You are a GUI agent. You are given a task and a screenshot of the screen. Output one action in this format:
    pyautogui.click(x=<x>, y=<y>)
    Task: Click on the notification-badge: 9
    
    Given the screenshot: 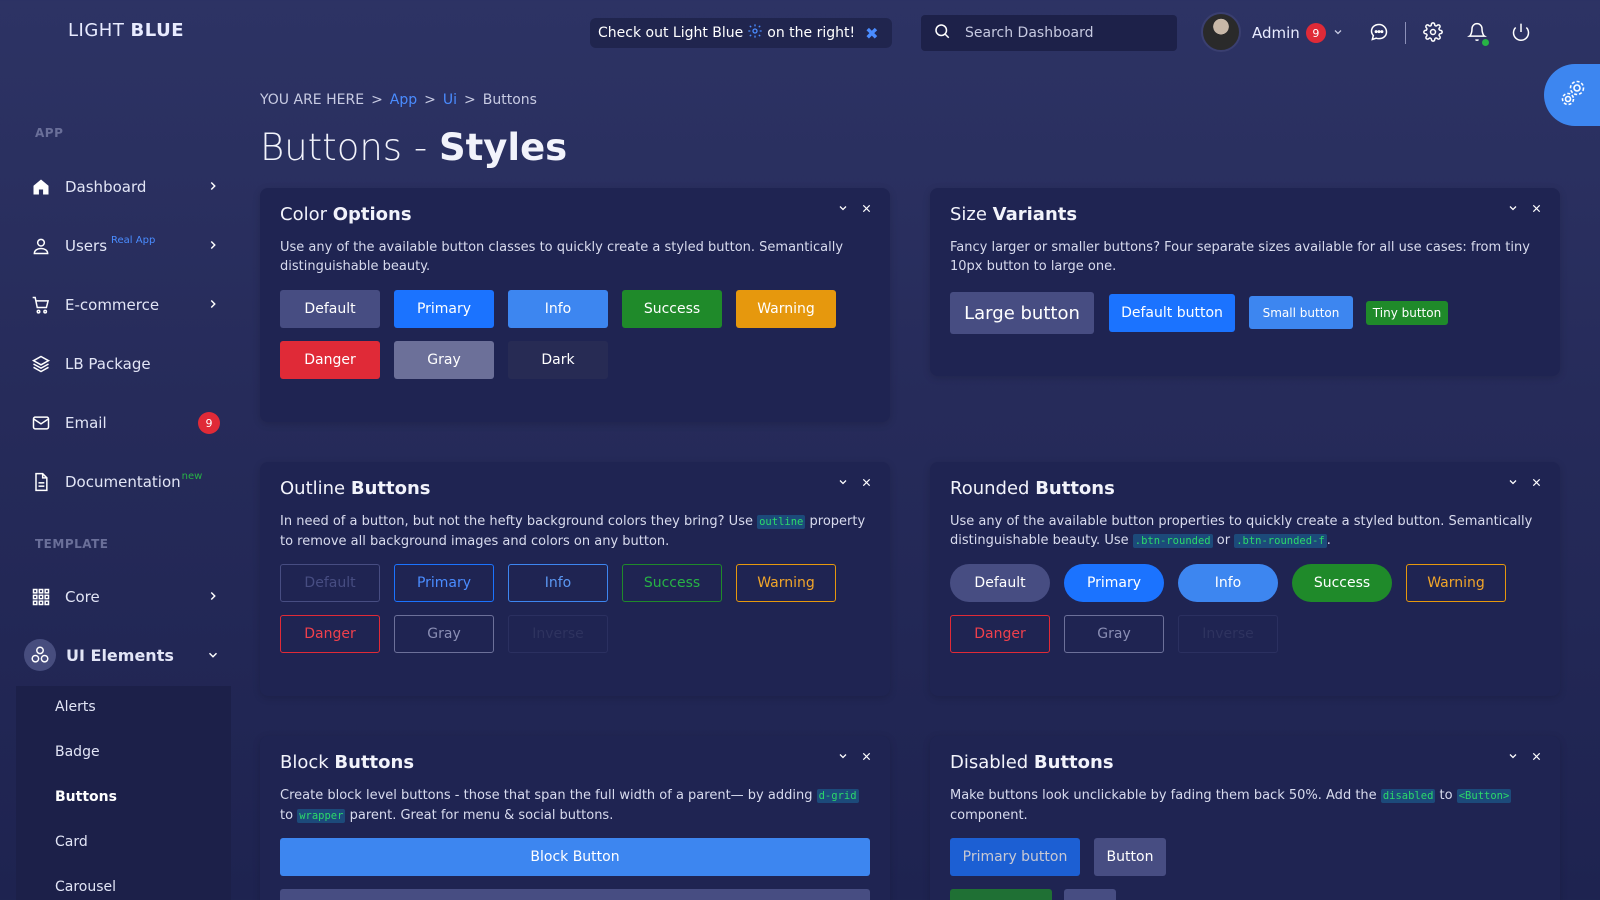 What is the action you would take?
    pyautogui.click(x=1315, y=33)
    